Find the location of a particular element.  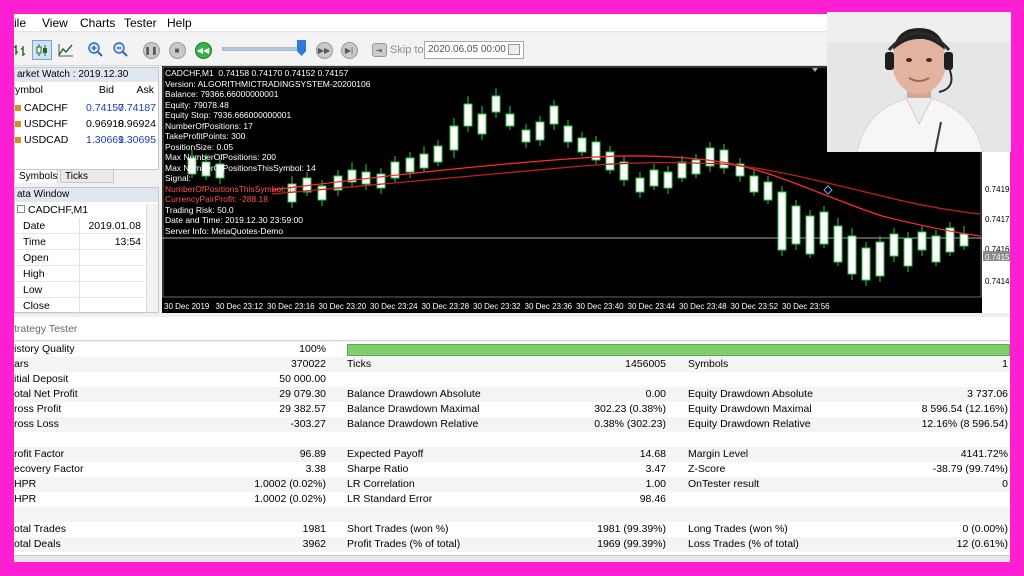

tab-ticks: Ticks is located at coordinates (87, 176).